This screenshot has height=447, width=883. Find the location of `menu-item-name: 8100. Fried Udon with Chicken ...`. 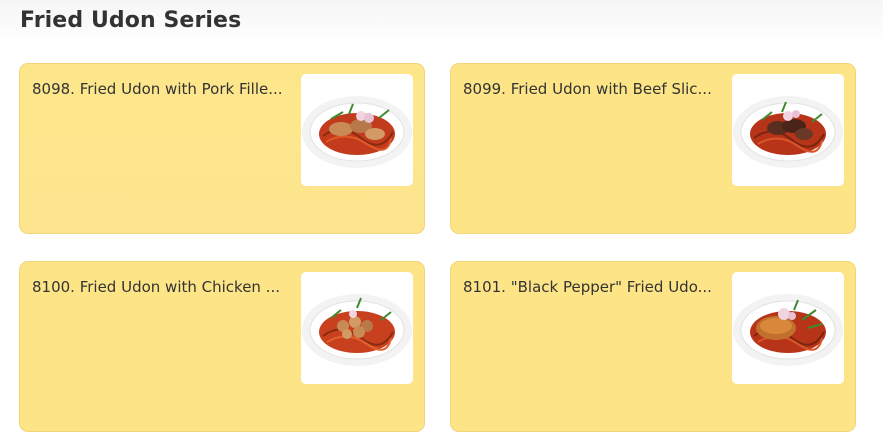

menu-item-name: 8100. Fried Udon with Chicken ... is located at coordinates (156, 287).